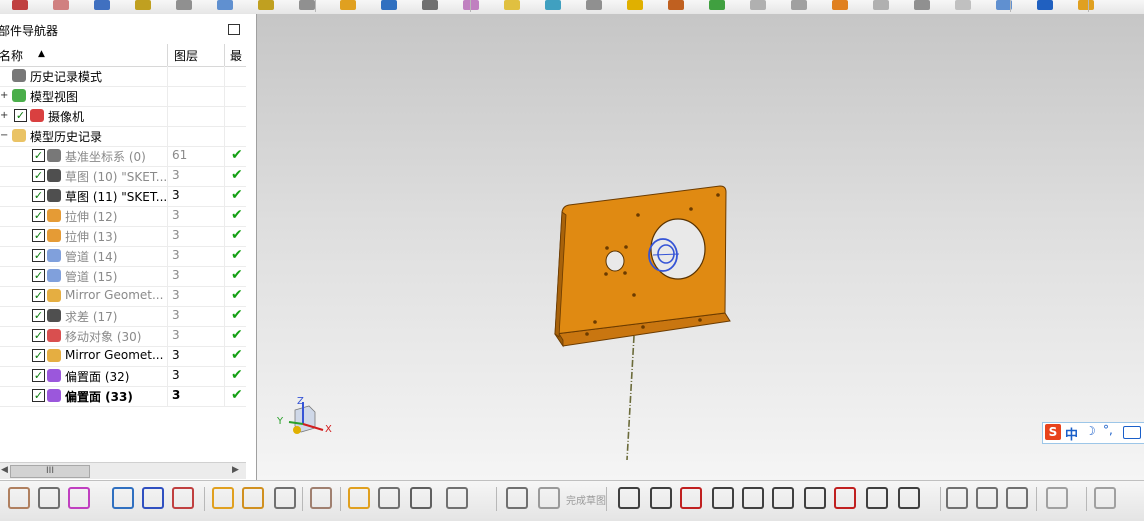 The height and width of the screenshot is (521, 1144). What do you see at coordinates (41, 54) in the screenshot?
I see `sort-ascending-icon: ▲` at bounding box center [41, 54].